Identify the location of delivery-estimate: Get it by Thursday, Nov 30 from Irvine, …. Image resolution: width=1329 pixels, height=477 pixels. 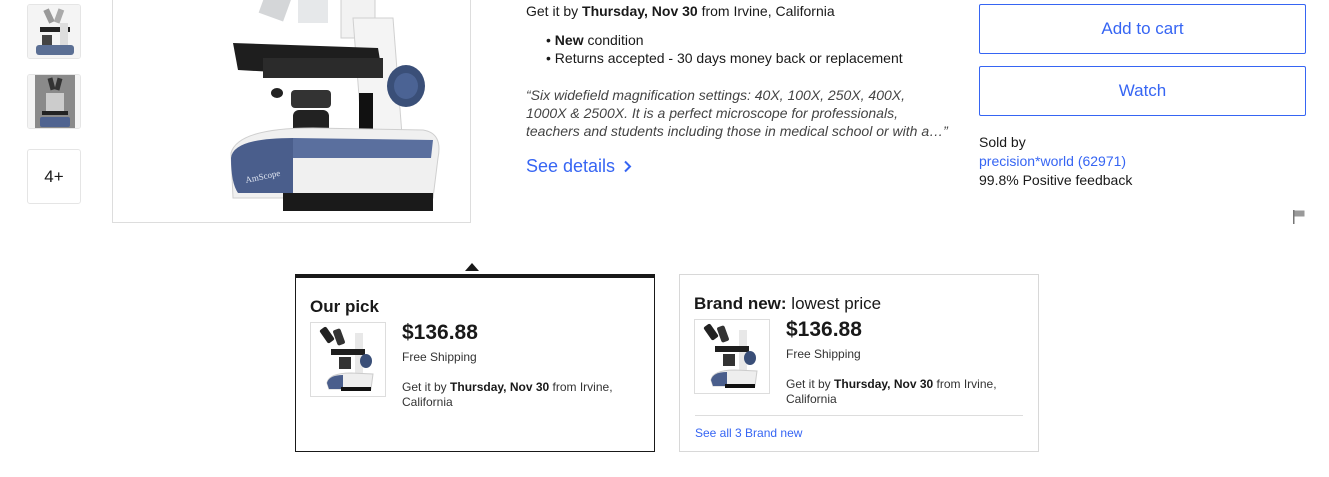
(680, 11).